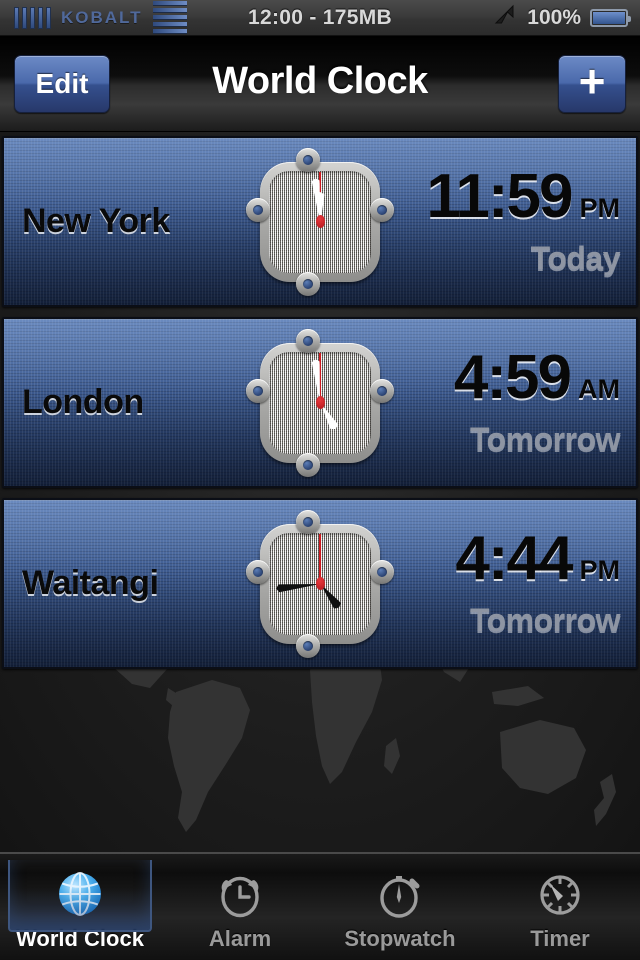 The height and width of the screenshot is (960, 640). Describe the element at coordinates (499, 196) in the screenshot. I see `time-value: 11:59` at that location.